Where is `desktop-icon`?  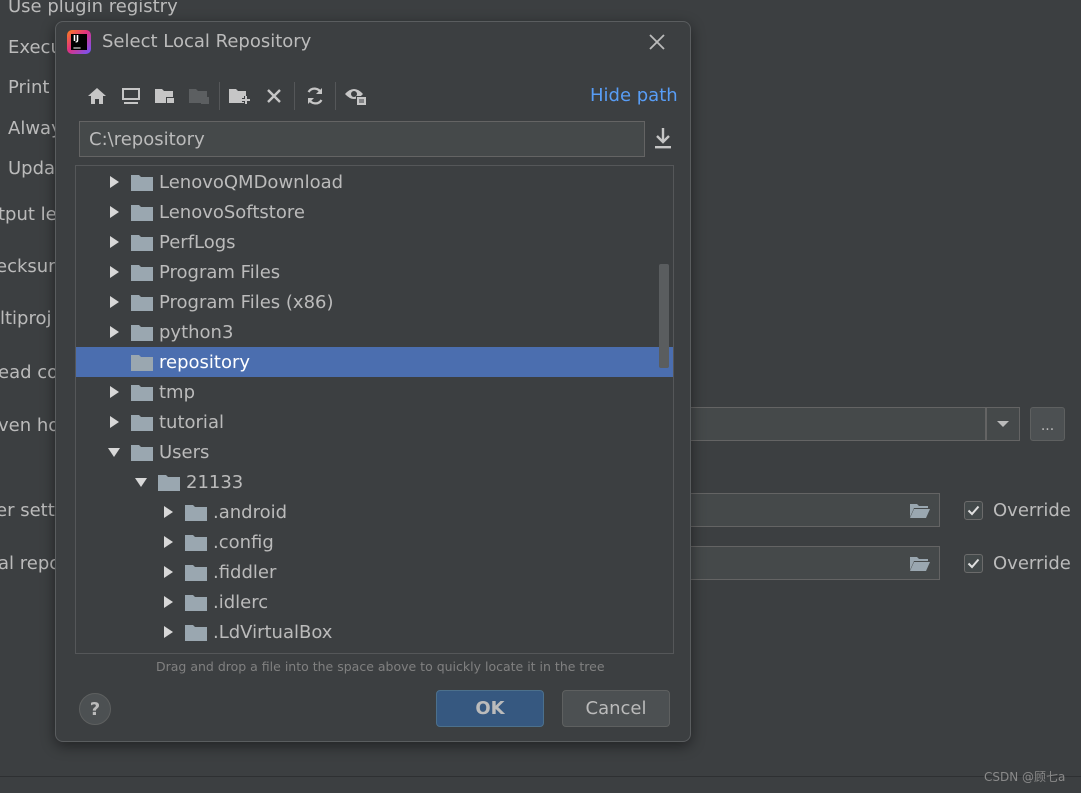
desktop-icon is located at coordinates (131, 96).